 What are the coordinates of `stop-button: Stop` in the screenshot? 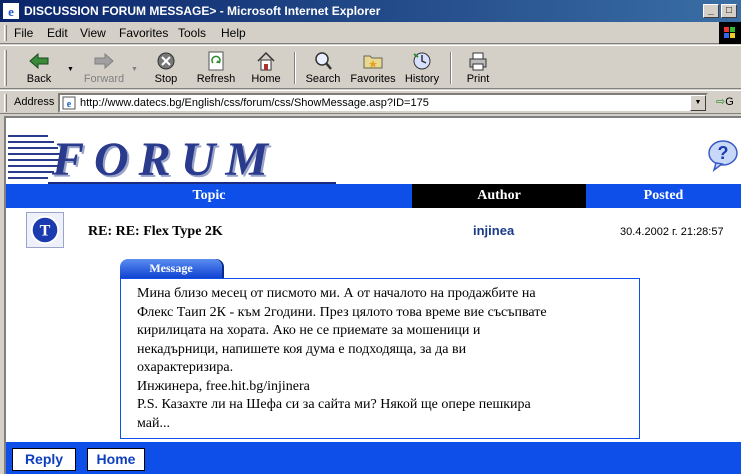 It's located at (166, 68).